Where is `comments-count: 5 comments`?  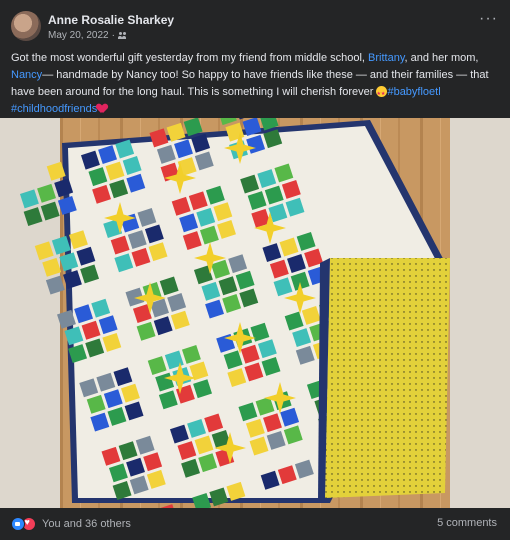 comments-count: 5 comments is located at coordinates (467, 523).